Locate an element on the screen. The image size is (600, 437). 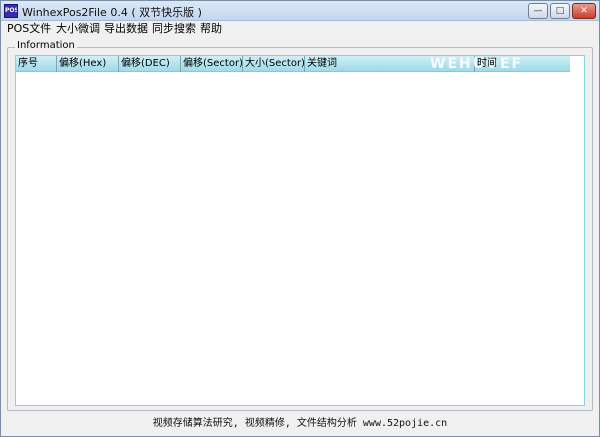
column-index: 序号 is located at coordinates (36, 64).